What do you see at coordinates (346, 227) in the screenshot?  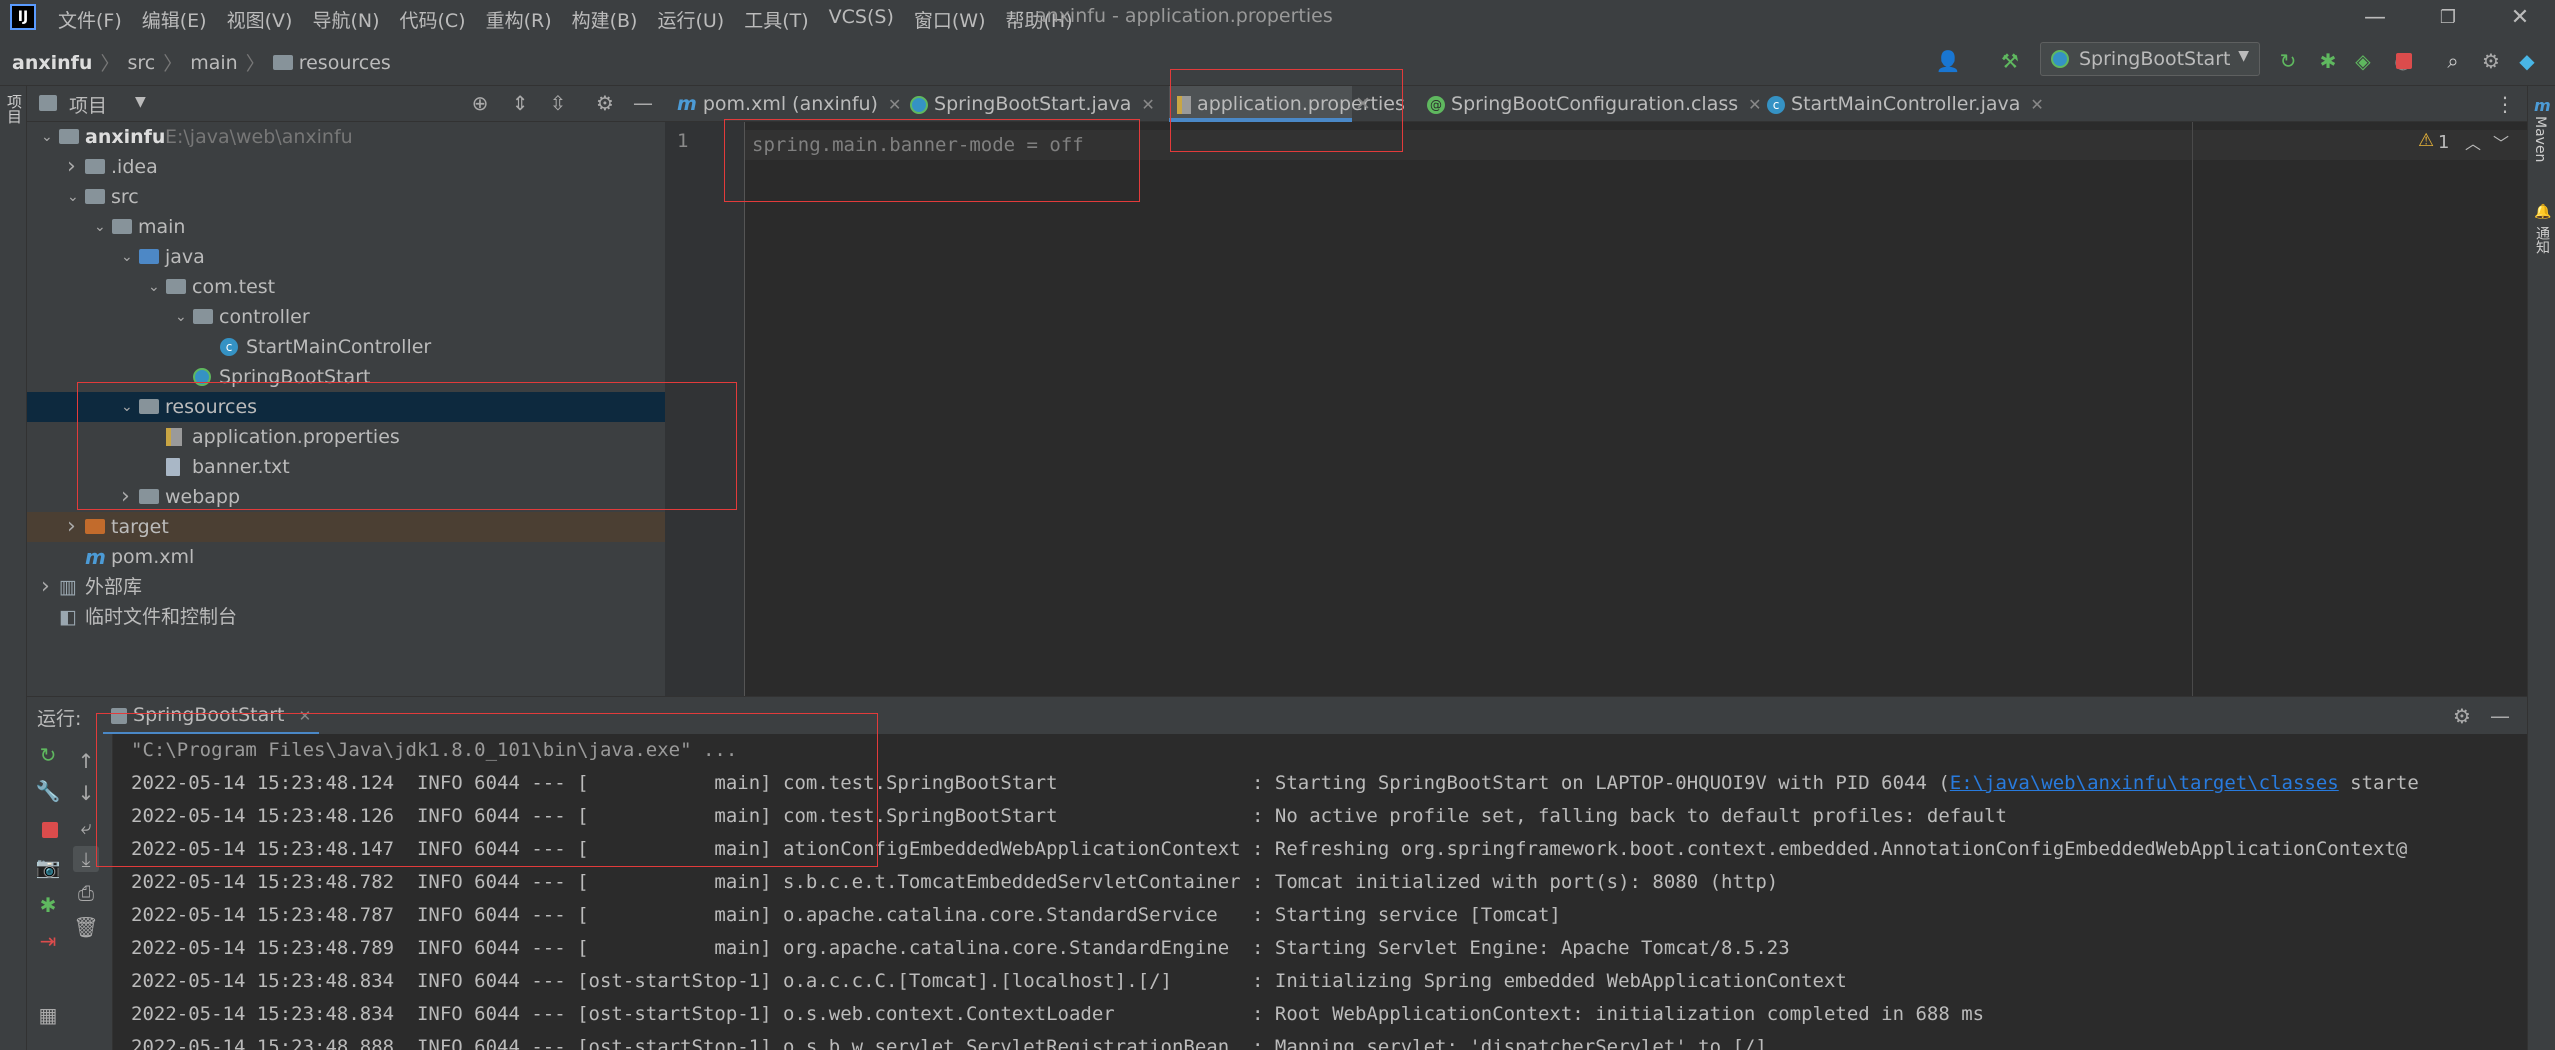 I see `tree-item-main: ⌄ main` at bounding box center [346, 227].